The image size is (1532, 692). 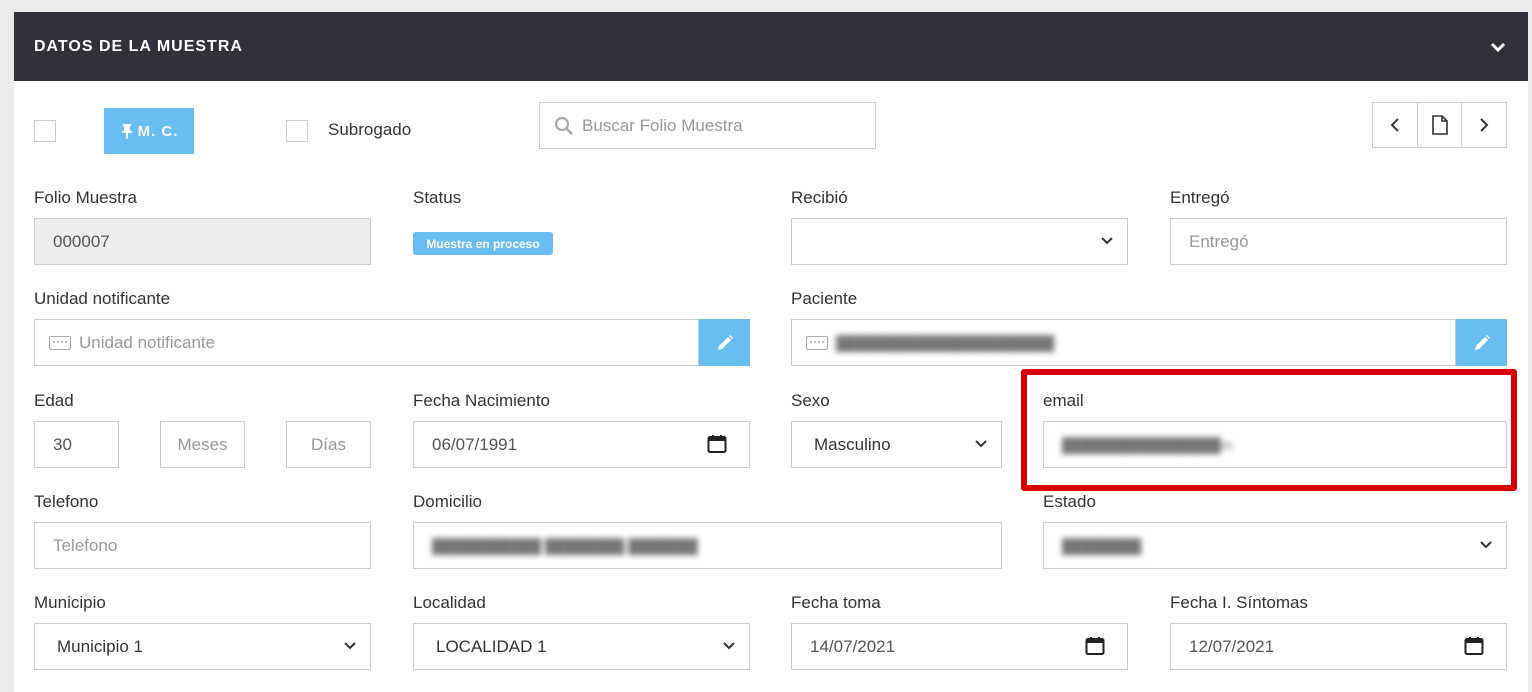 What do you see at coordinates (563, 125) in the screenshot?
I see `search-icon` at bounding box center [563, 125].